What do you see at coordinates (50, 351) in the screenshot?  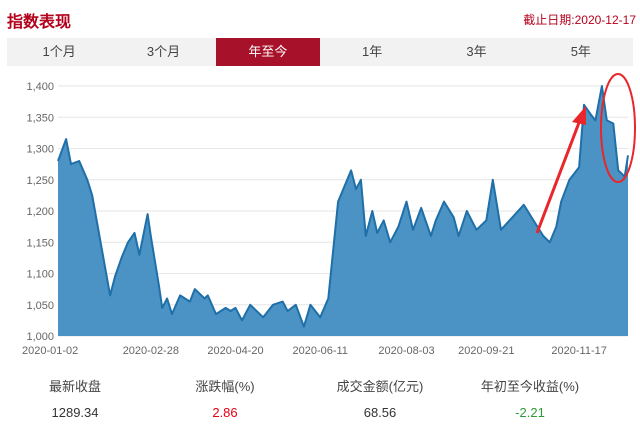 I see `x-tick-label: 2020-01-02` at bounding box center [50, 351].